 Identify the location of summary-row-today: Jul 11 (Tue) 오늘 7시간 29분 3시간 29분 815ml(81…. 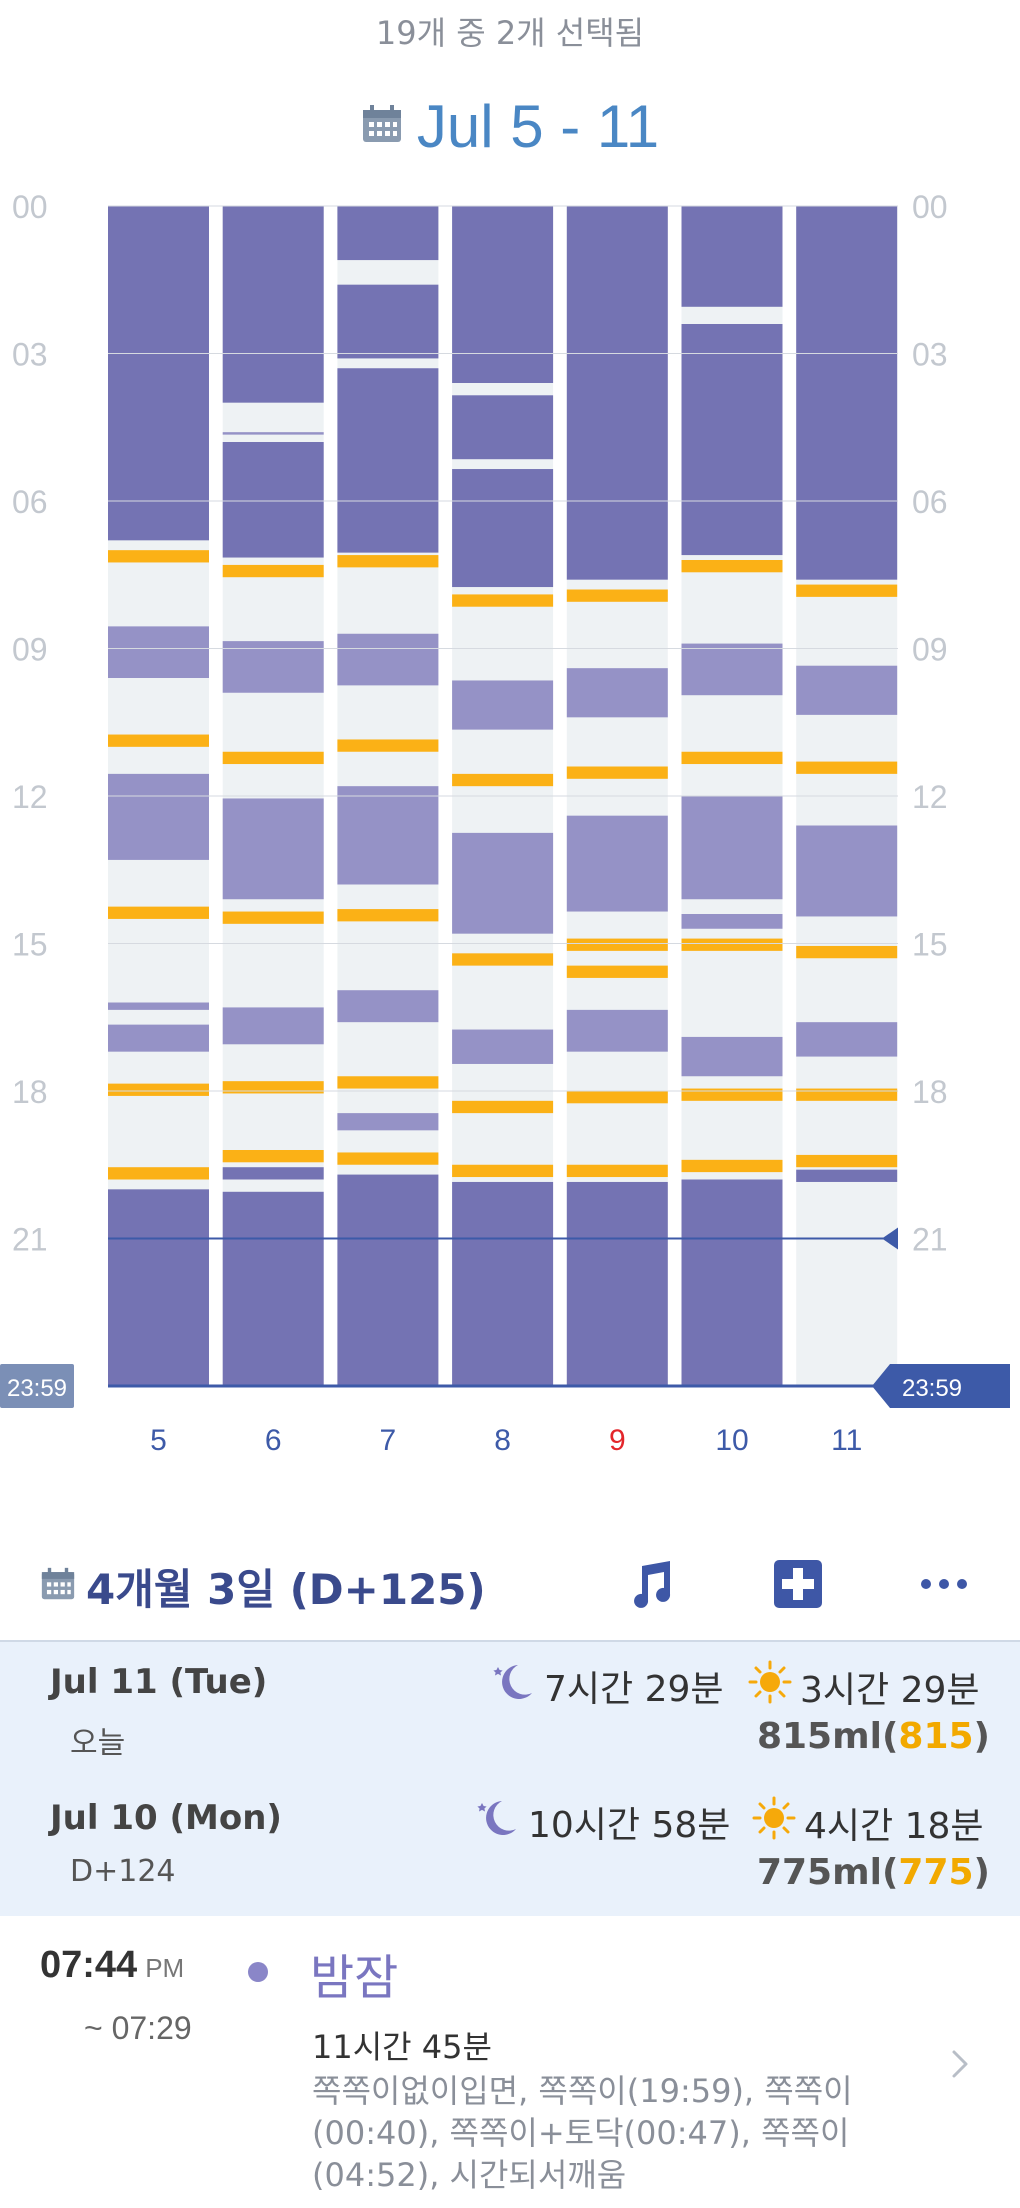
(510, 1707).